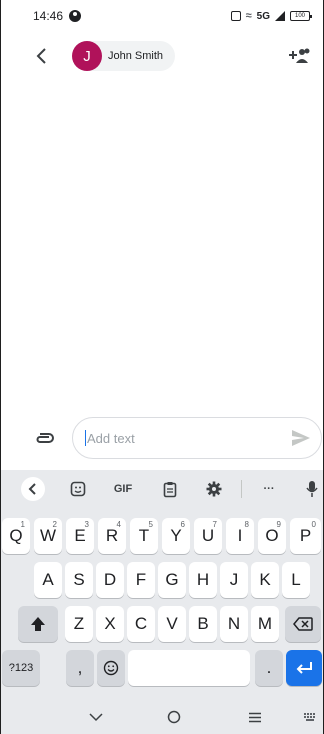 This screenshot has width=324, height=734. I want to click on key-e: E3, so click(80, 536).